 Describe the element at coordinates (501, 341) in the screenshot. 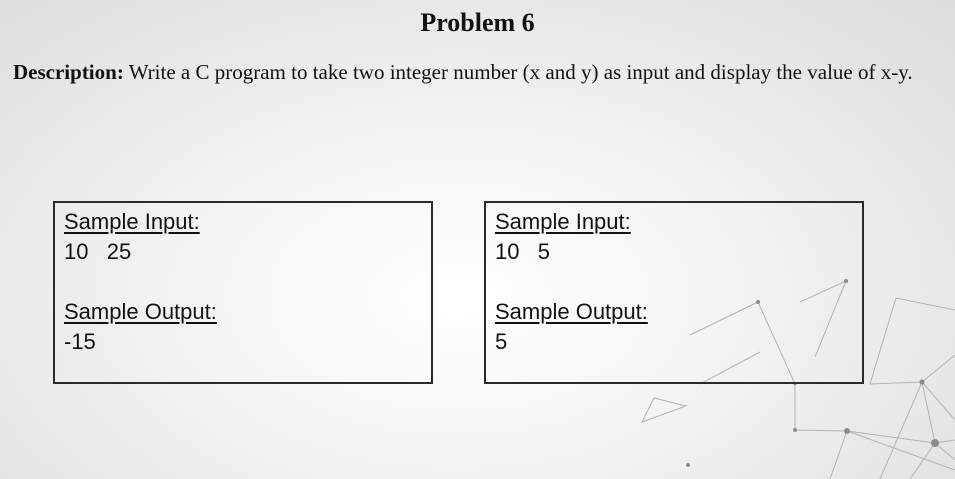

I see `sample-output-value: 5` at that location.